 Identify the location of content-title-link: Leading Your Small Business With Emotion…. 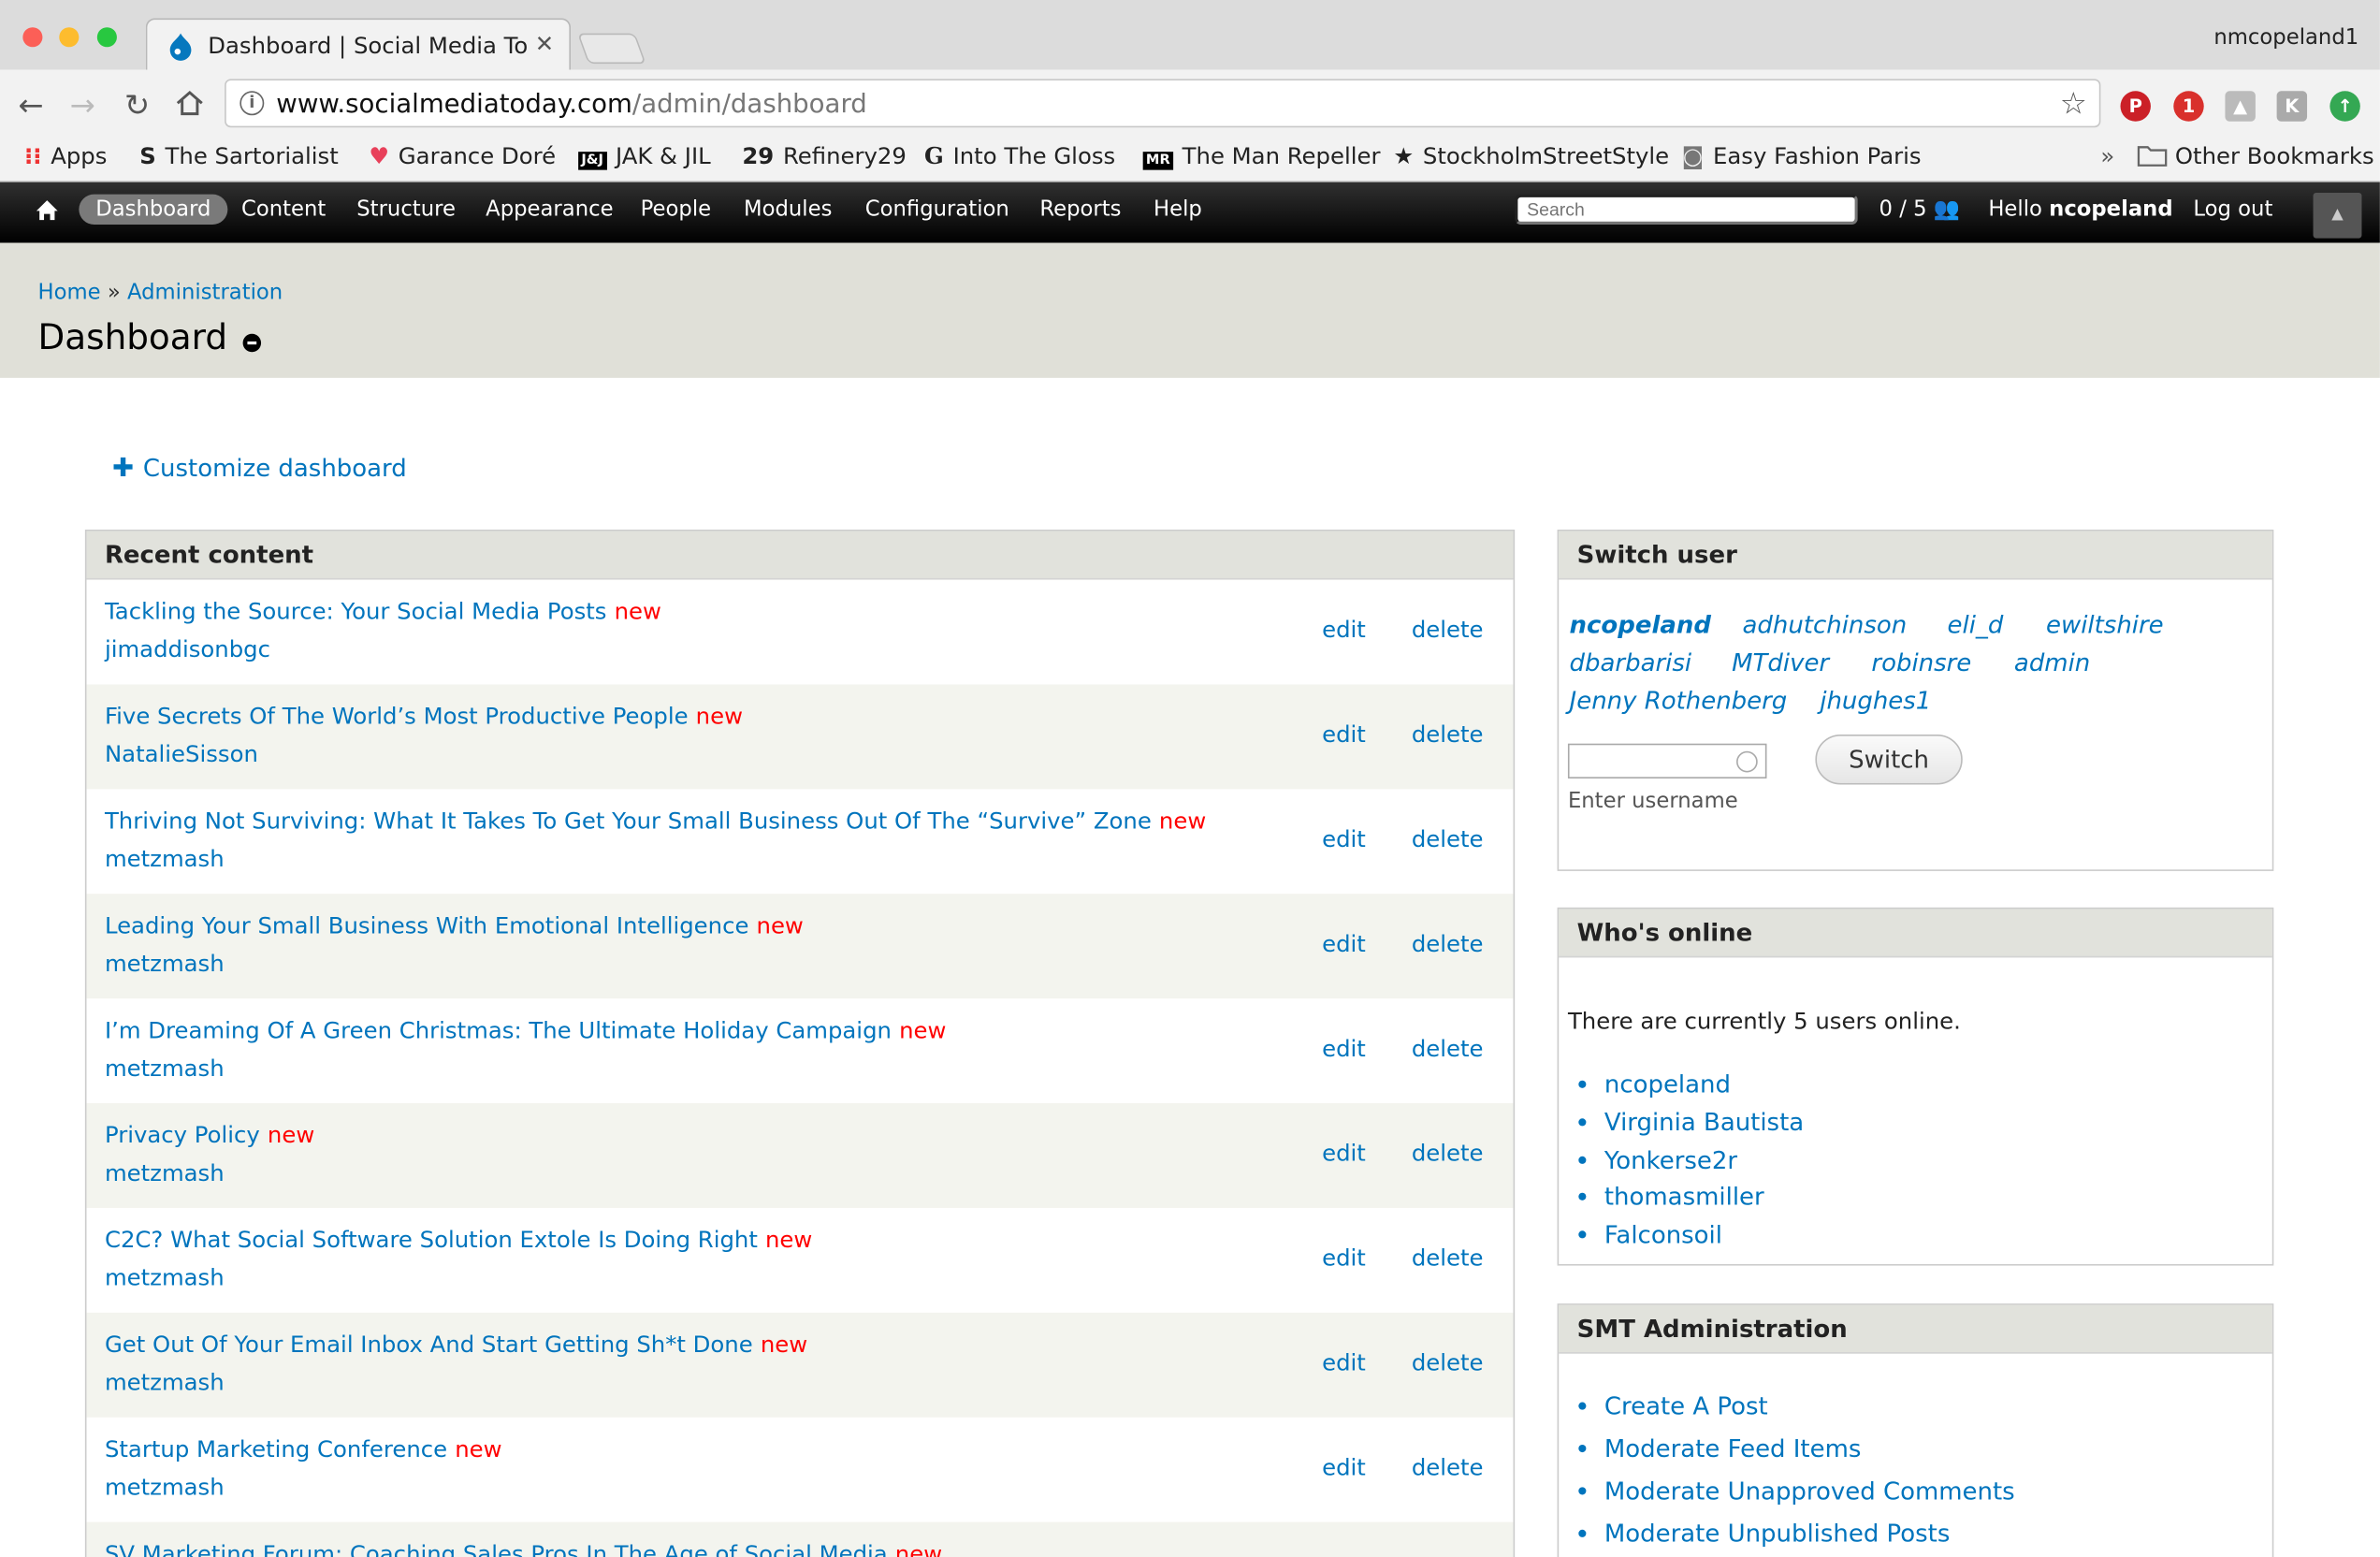
(454, 926).